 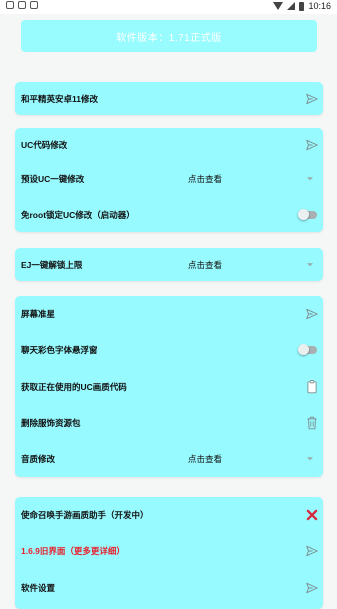 What do you see at coordinates (52, 264) in the screenshot?
I see `row-label: EJ一键解锁上限` at bounding box center [52, 264].